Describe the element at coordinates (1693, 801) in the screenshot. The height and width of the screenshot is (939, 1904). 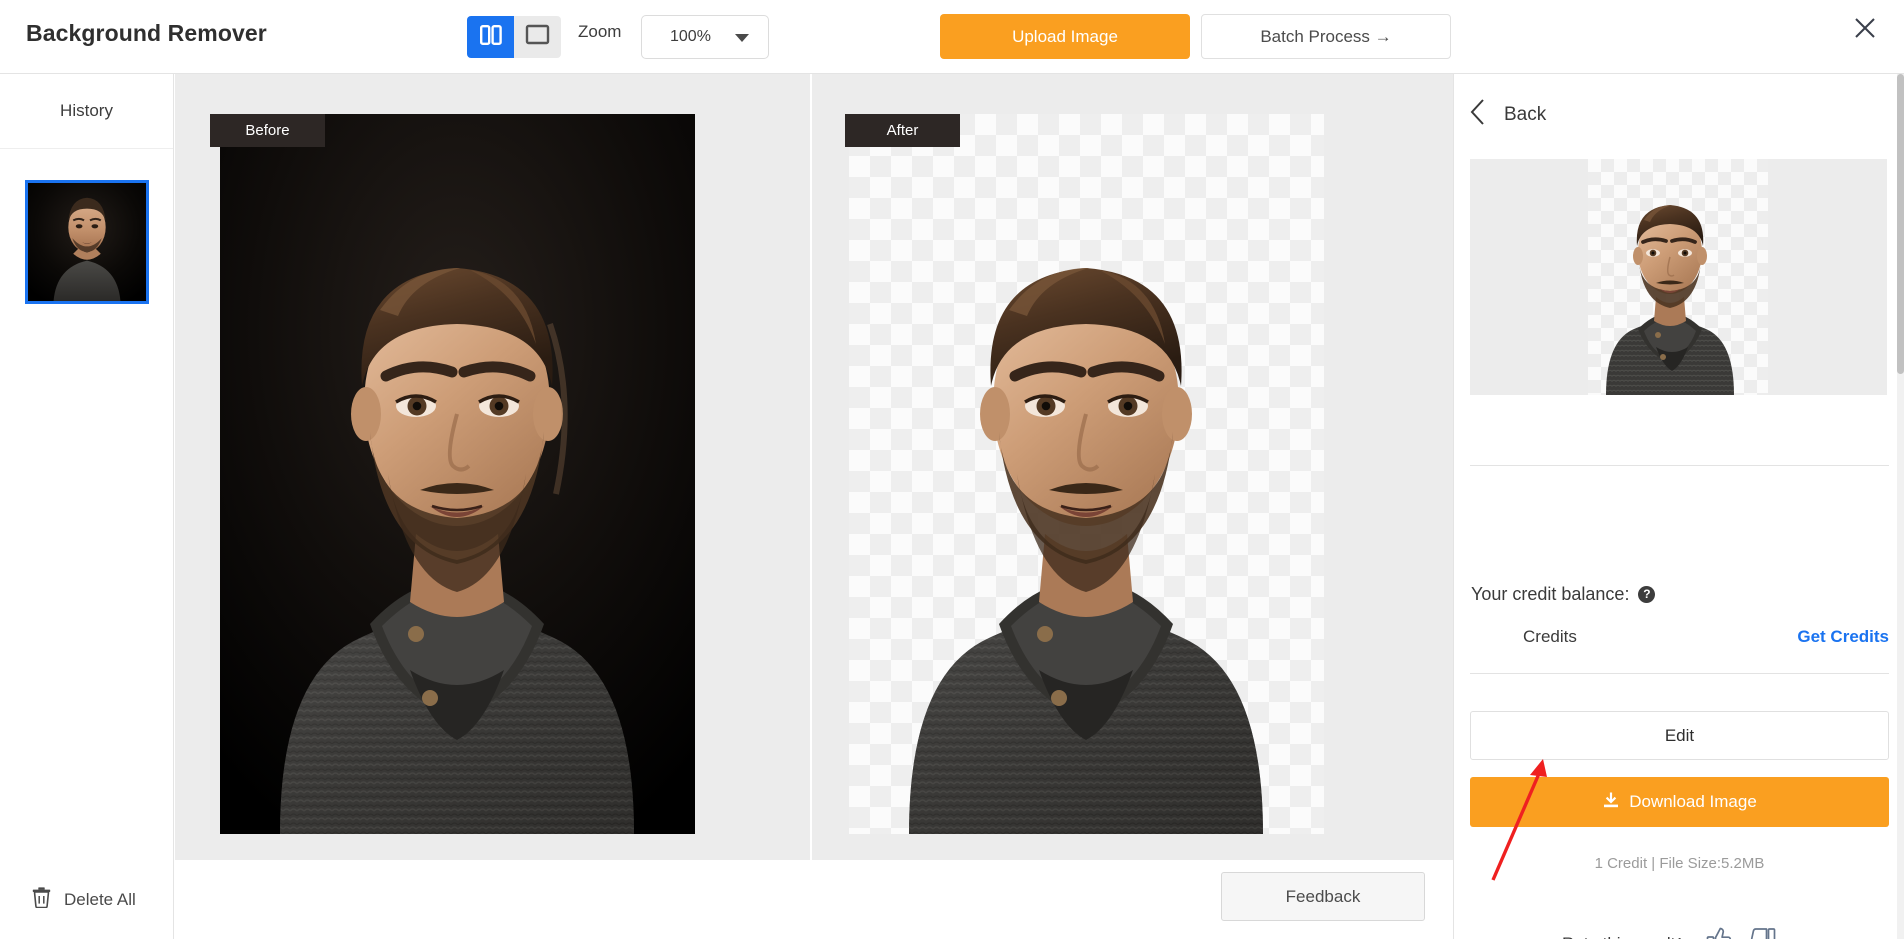
I see `download-label: Download Image` at that location.